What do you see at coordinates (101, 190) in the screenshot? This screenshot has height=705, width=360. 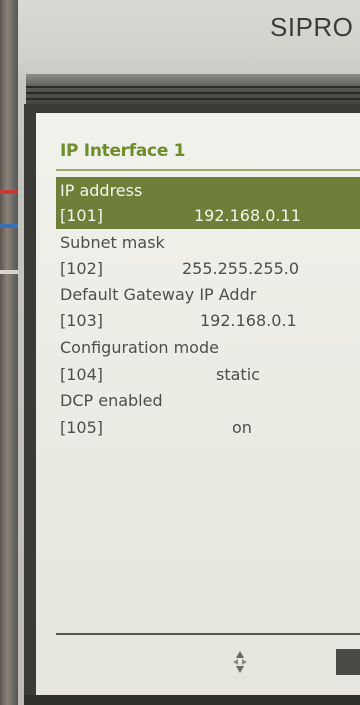 I see `param-name: IP address` at bounding box center [101, 190].